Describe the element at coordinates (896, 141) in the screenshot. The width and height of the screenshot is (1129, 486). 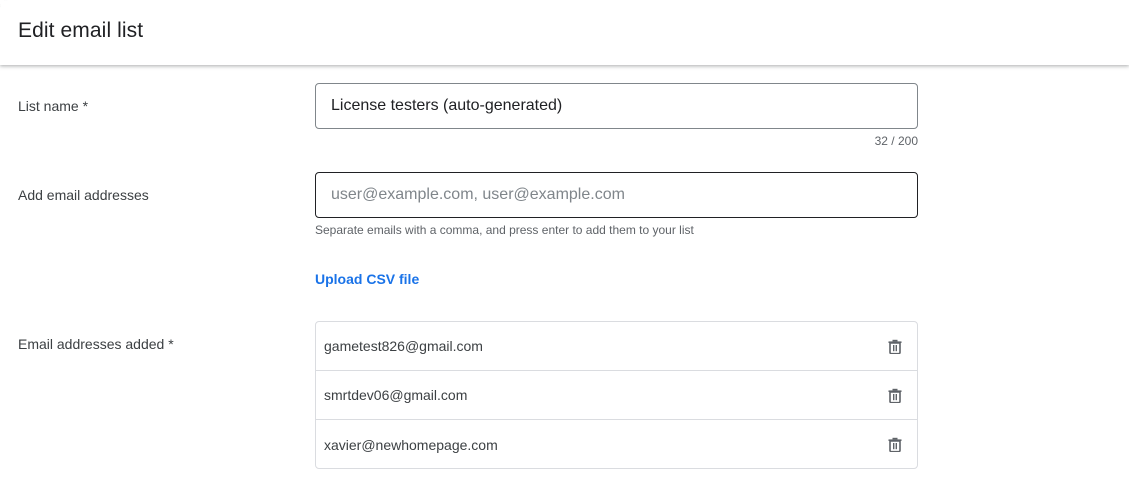
I see `list-name-char-counter: 32 / 200` at that location.